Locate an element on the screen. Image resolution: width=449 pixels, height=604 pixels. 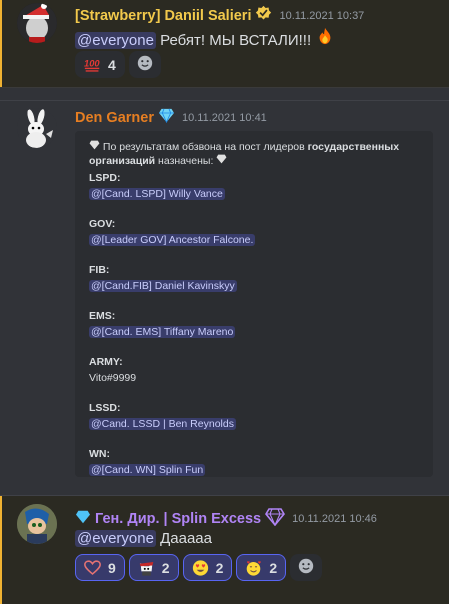
message-text: Дааааа is located at coordinates (186, 538).